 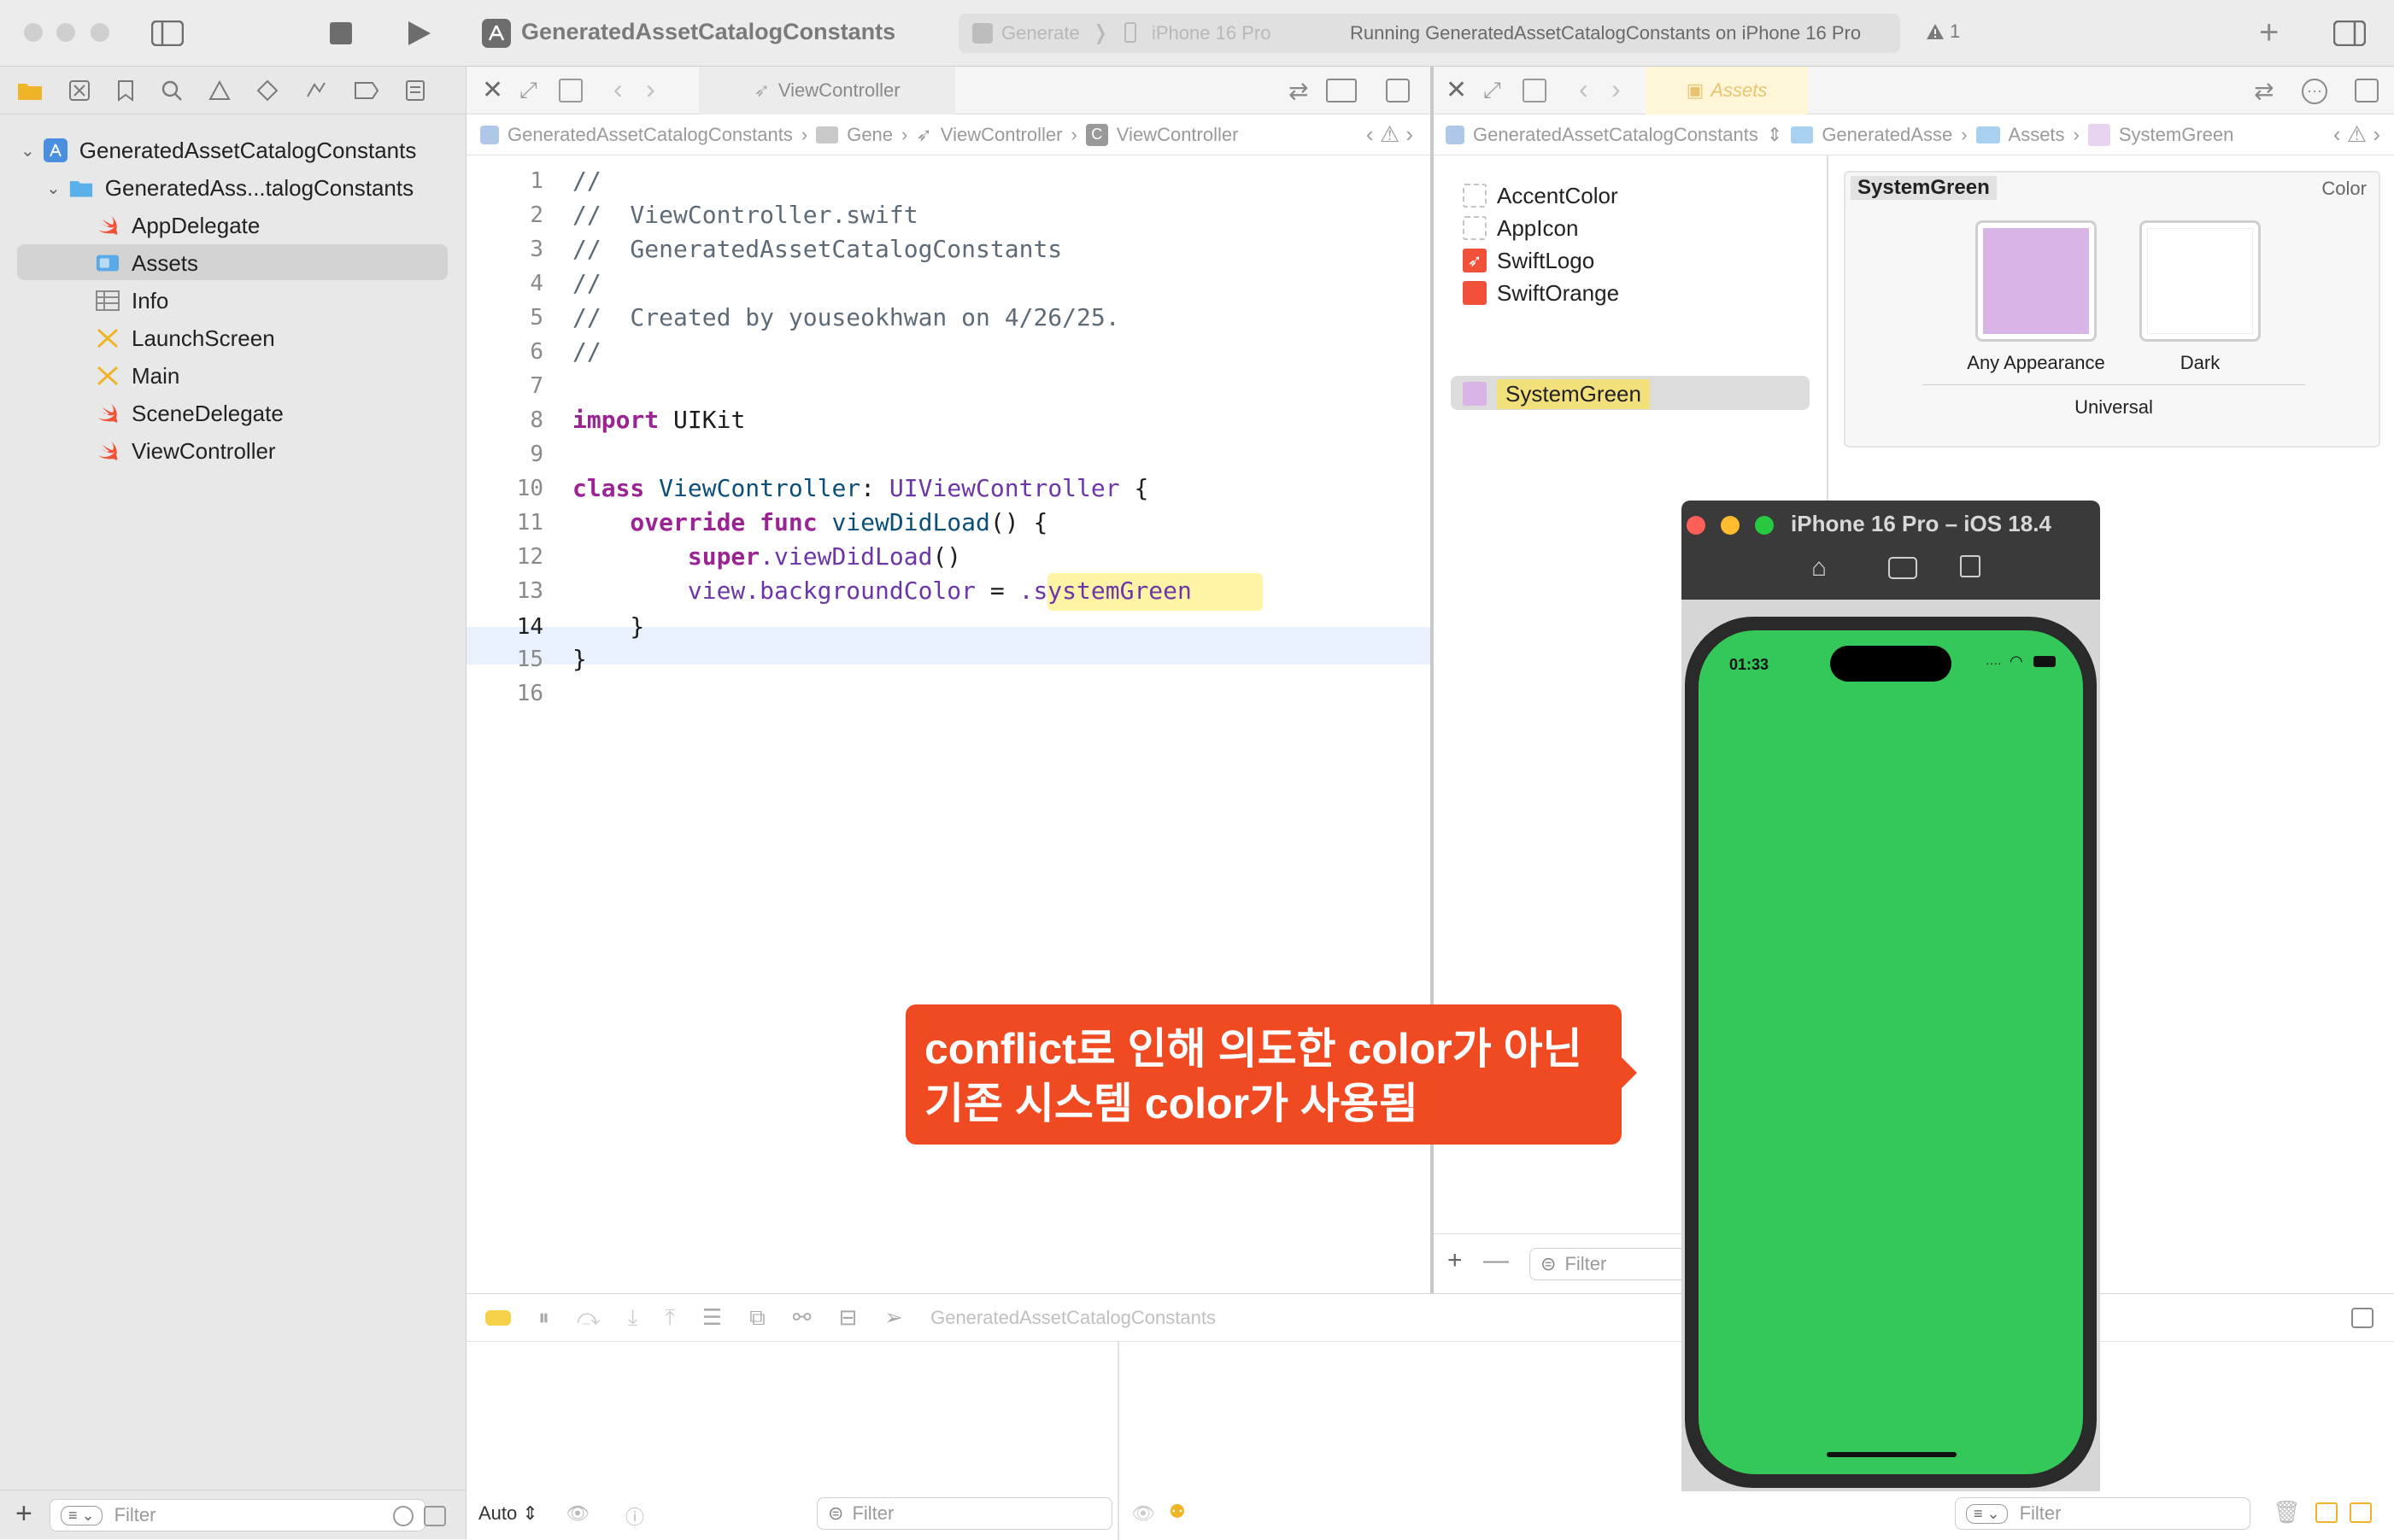 What do you see at coordinates (827, 90) in the screenshot?
I see `tab-viewcontroller: ➶ ViewController` at bounding box center [827, 90].